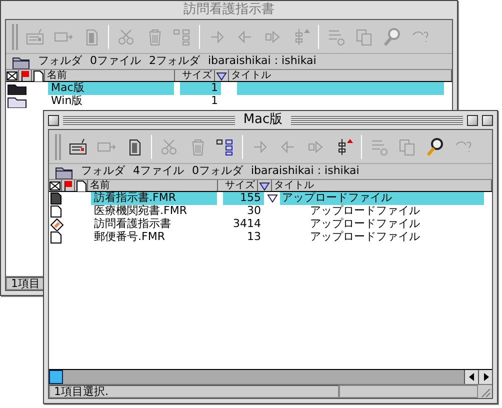  Describe the element at coordinates (174, 61) in the screenshot. I see `count-text: 2フォルダ` at that location.